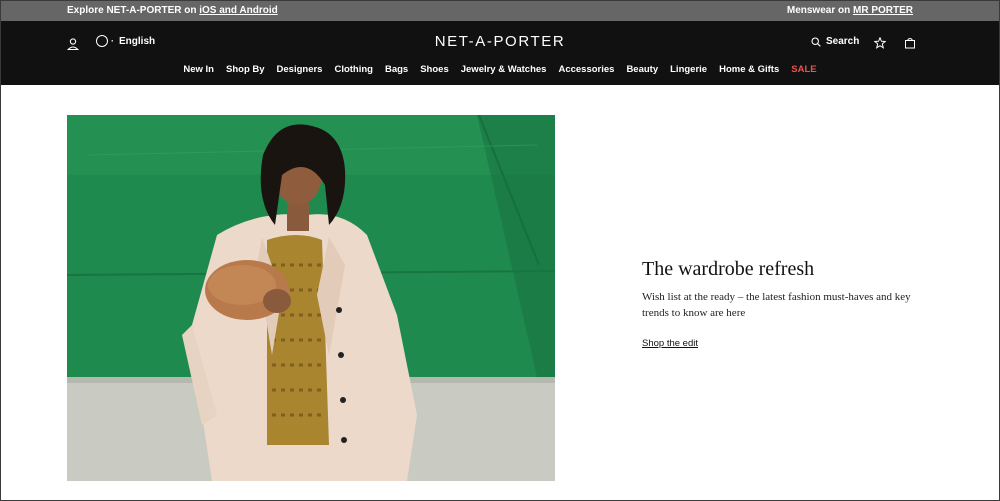 The image size is (1000, 501). Describe the element at coordinates (245, 69) in the screenshot. I see `nav-item-shop-by: Shop By` at that location.